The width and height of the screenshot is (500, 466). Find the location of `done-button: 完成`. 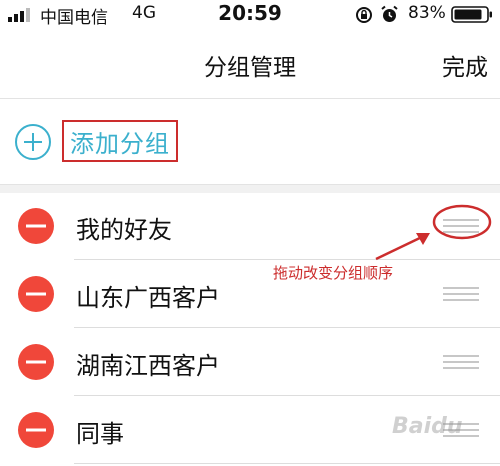

done-button: 完成 is located at coordinates (465, 65).